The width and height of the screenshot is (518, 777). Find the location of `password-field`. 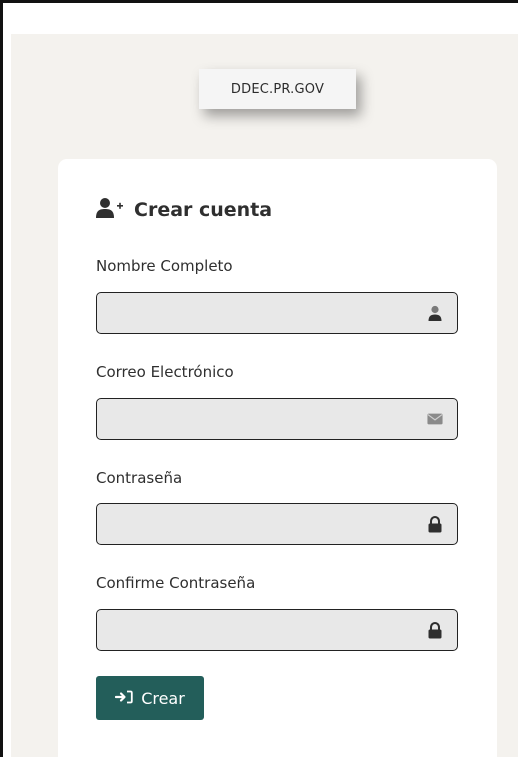

password-field is located at coordinates (277, 524).